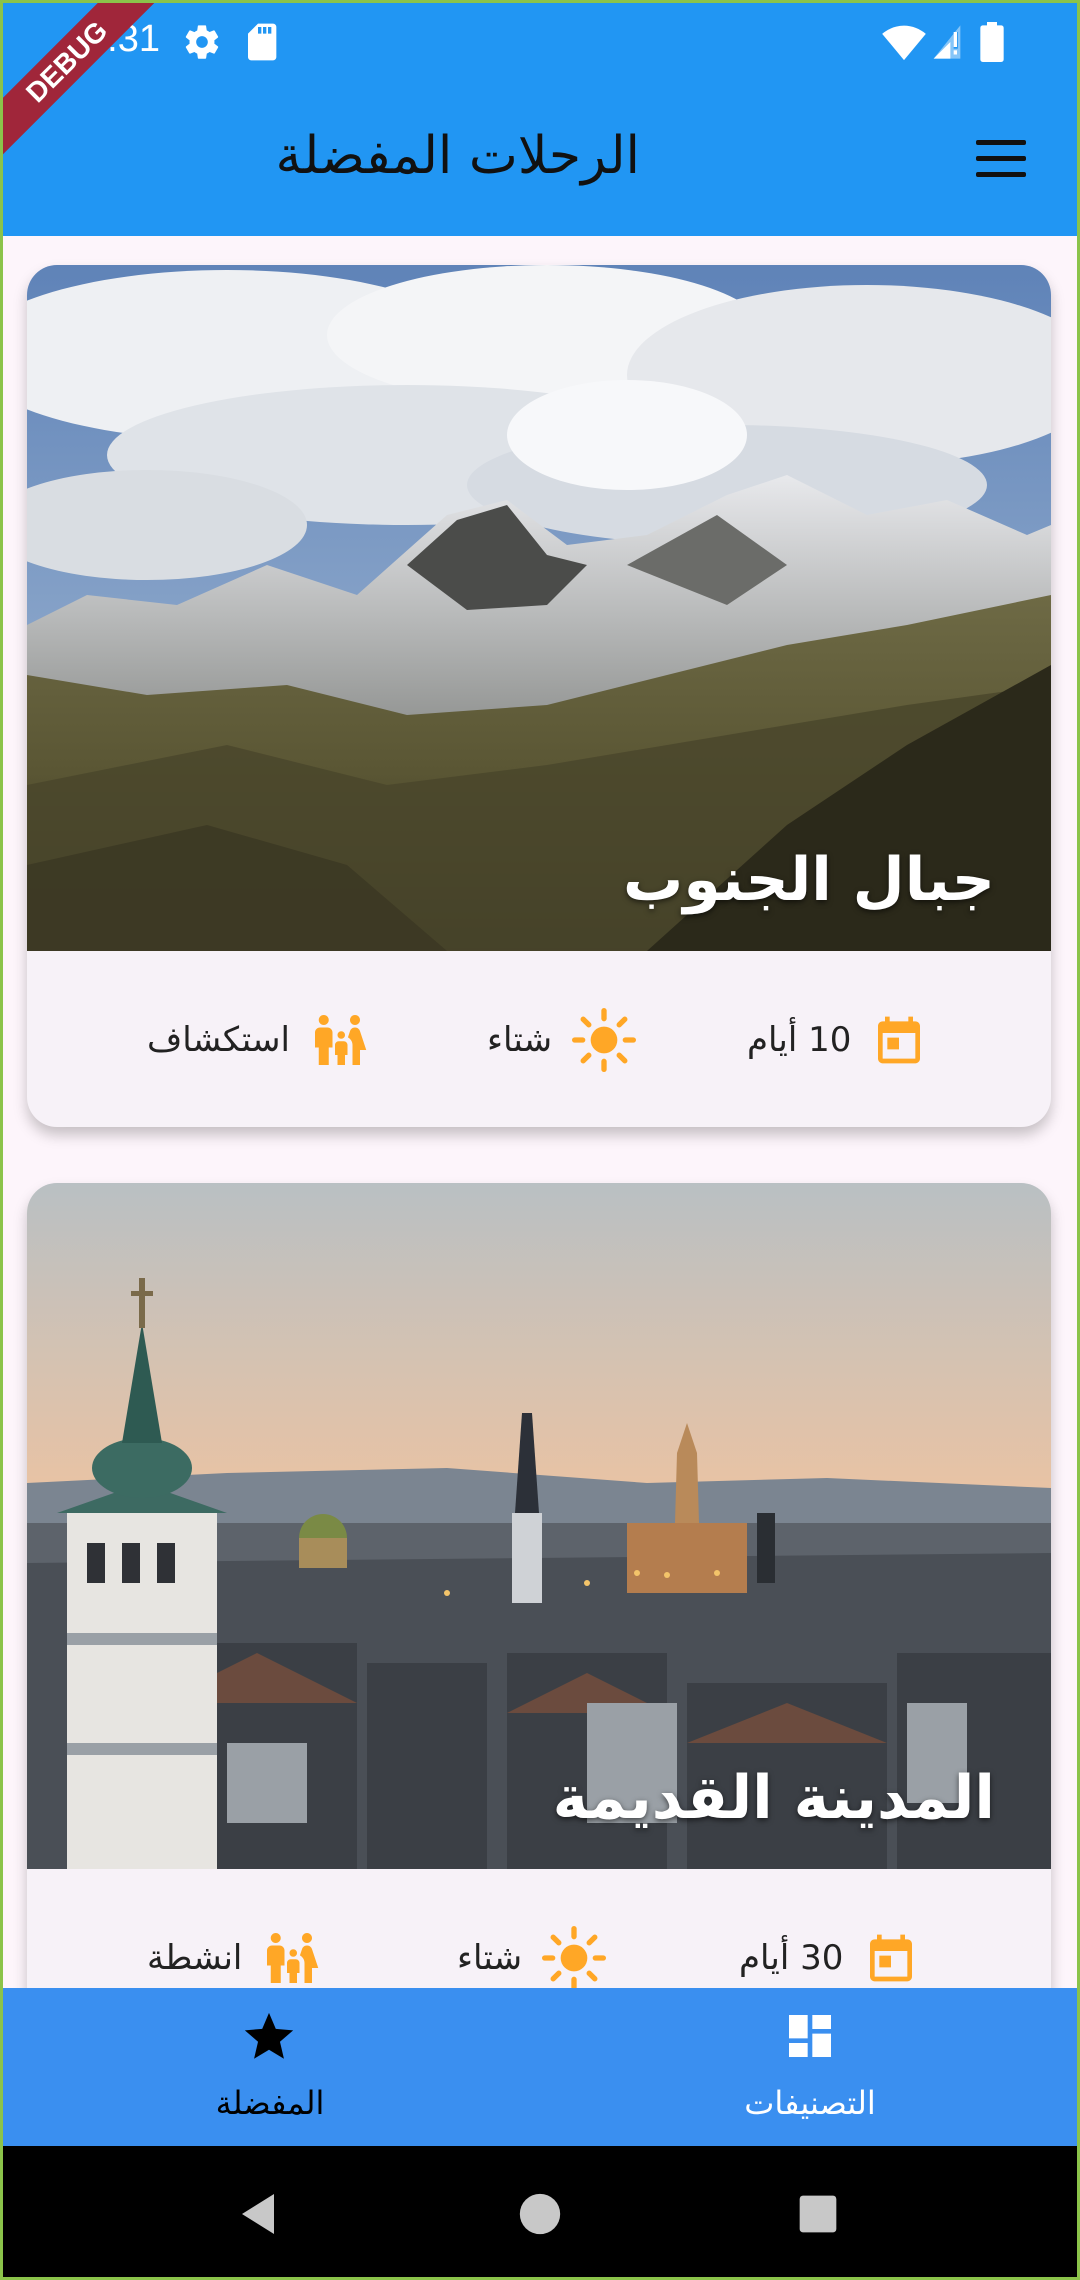  Describe the element at coordinates (810, 2036) in the screenshot. I see `dashboard-icon` at that location.